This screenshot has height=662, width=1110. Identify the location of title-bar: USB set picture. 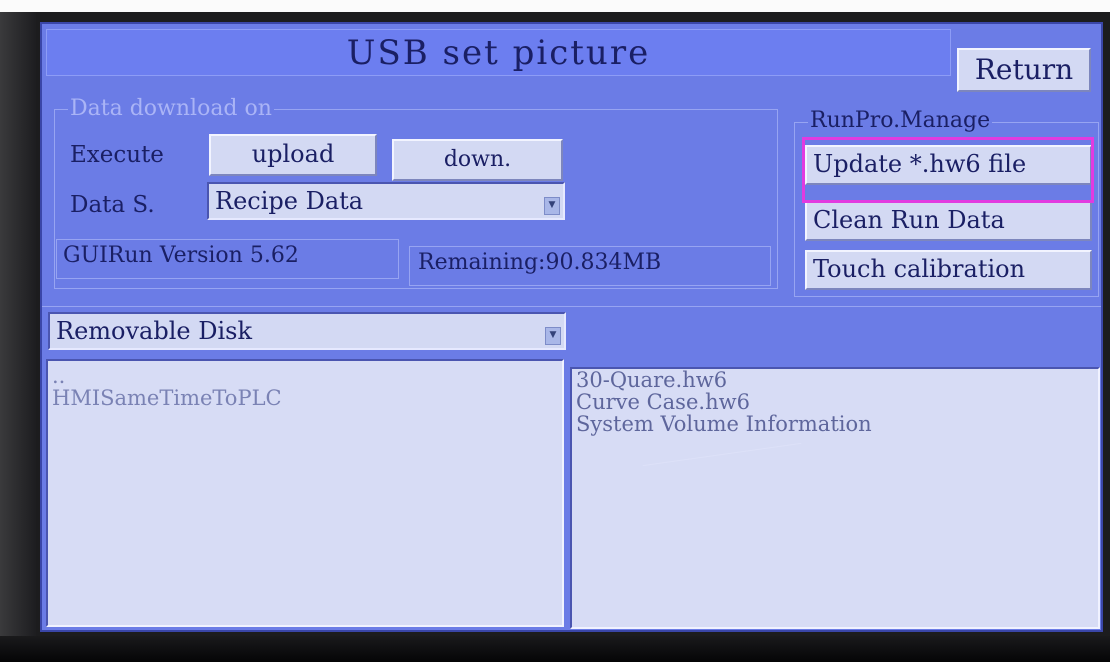
(498, 52).